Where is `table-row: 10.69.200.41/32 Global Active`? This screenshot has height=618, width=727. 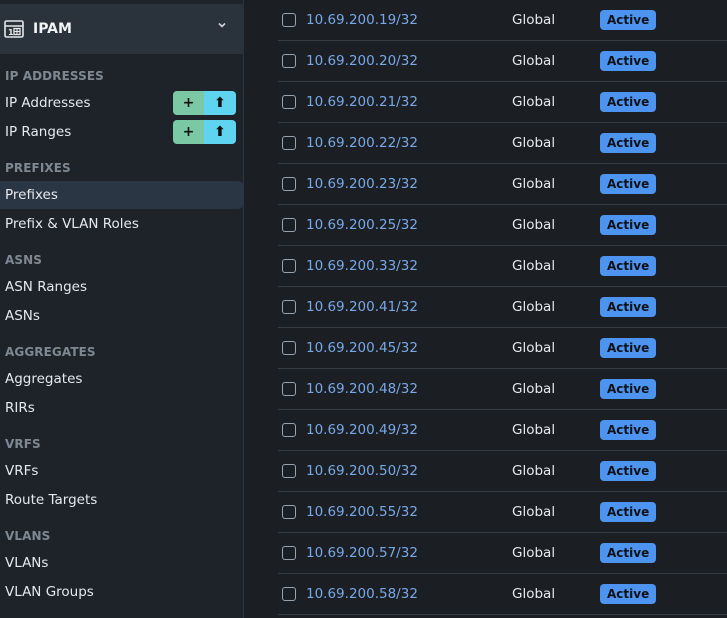
table-row: 10.69.200.41/32 Global Active is located at coordinates (502, 307).